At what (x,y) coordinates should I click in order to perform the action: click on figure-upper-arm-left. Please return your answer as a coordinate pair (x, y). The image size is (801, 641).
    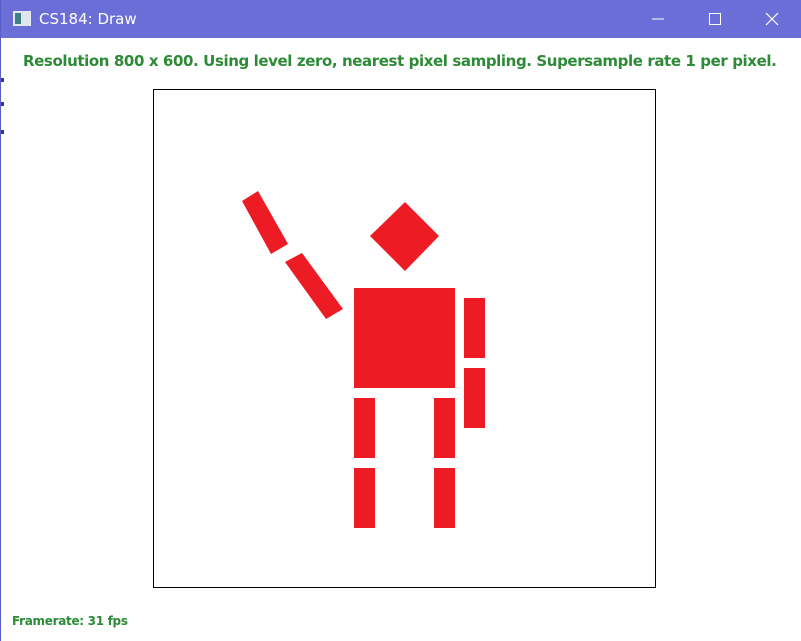
    Looking at the image, I should click on (314, 286).